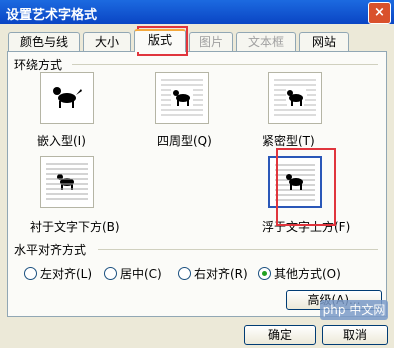 The image size is (394, 348). What do you see at coordinates (306, 187) in the screenshot?
I see `in-front-highlight` at bounding box center [306, 187].